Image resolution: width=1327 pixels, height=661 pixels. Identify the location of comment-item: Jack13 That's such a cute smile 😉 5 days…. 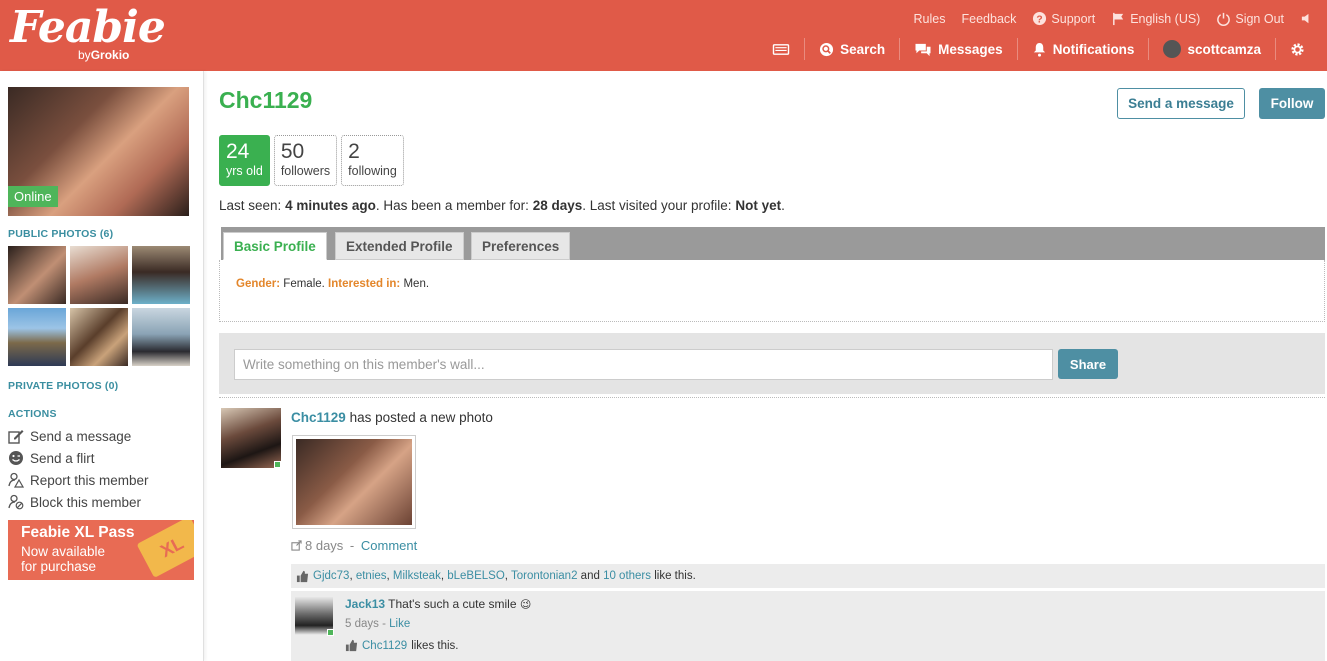
(808, 626).